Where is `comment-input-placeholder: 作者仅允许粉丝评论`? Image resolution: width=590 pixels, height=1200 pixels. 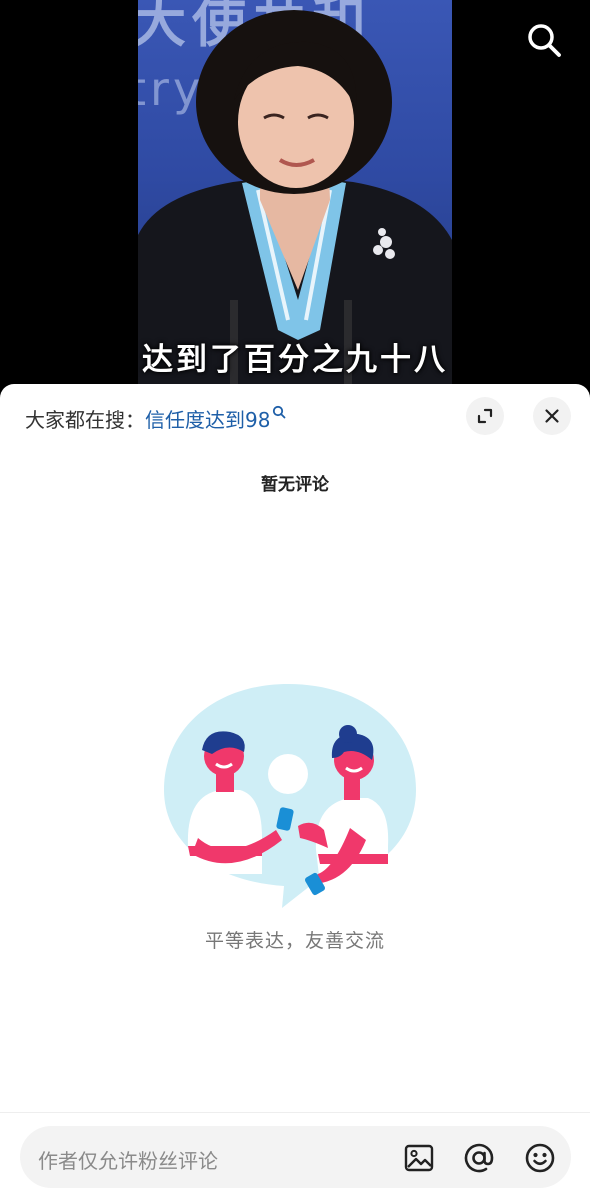
comment-input-placeholder: 作者仅允许粉丝评论 is located at coordinates (128, 1161).